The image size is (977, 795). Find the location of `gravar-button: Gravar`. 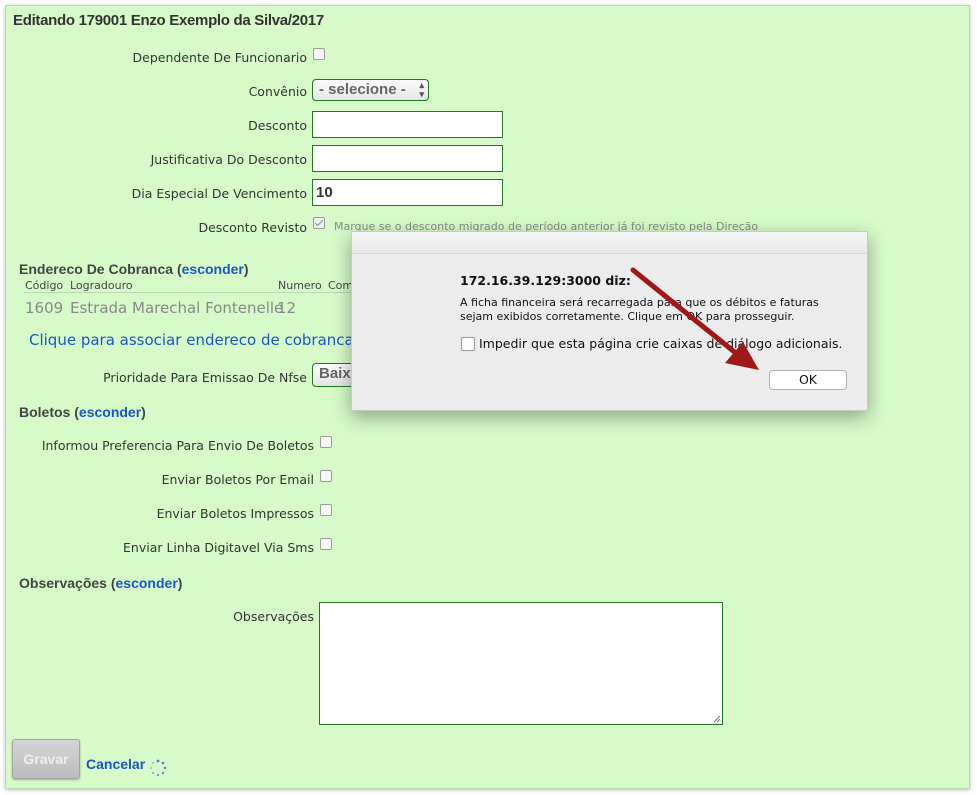

gravar-button: Gravar is located at coordinates (46, 759).